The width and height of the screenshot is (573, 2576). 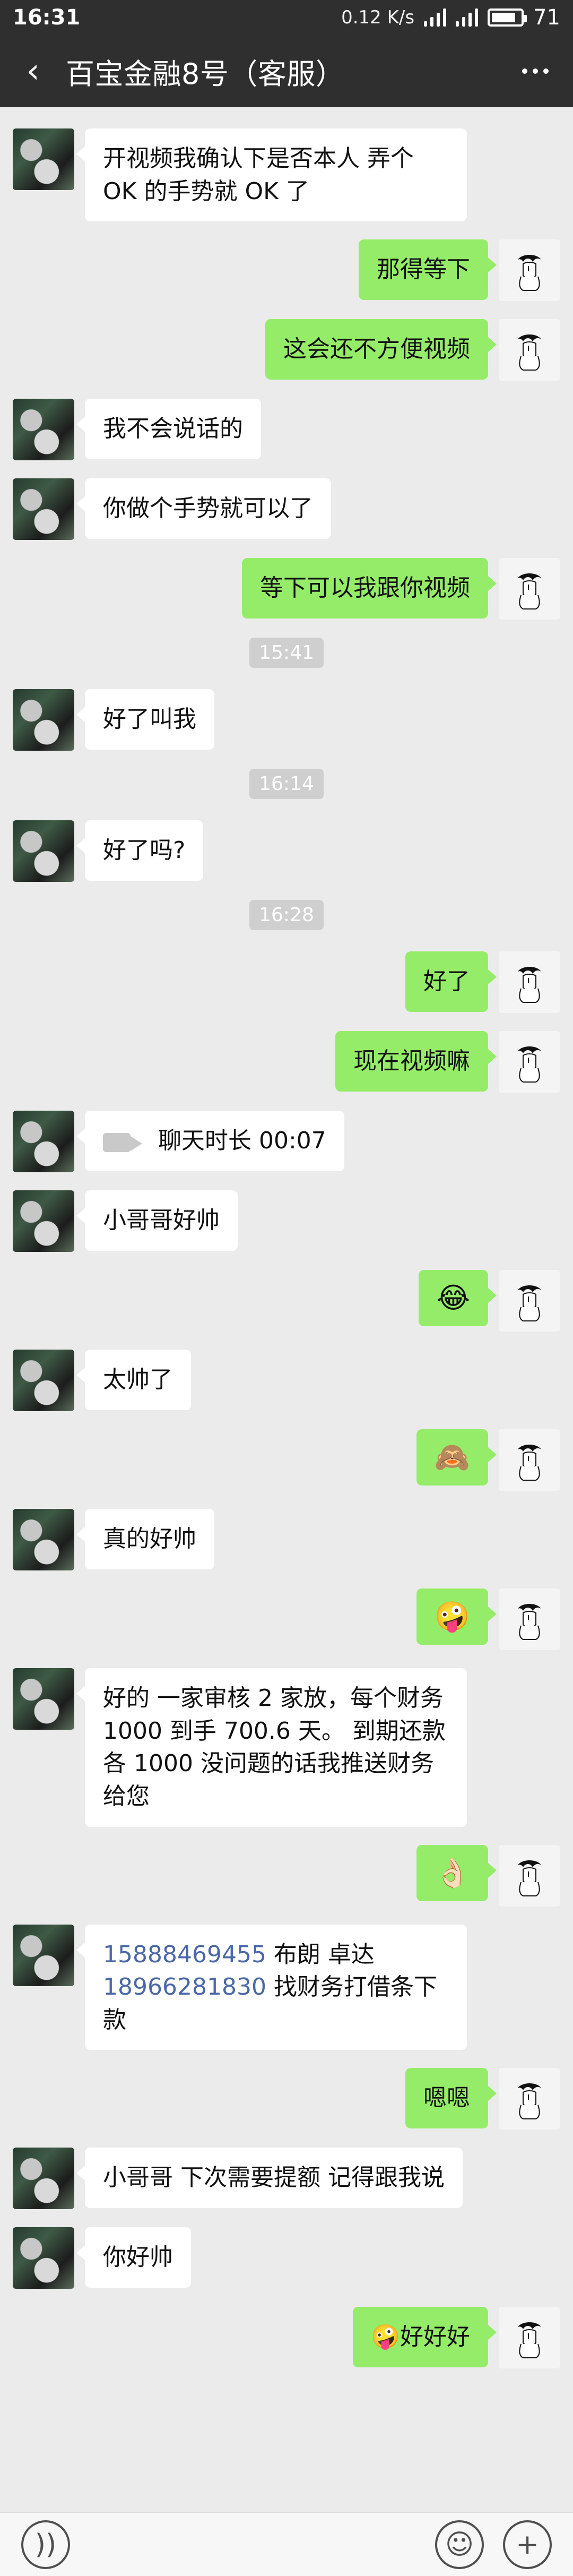 I want to click on chat-message: 小哥哥好帅, so click(x=286, y=1221).